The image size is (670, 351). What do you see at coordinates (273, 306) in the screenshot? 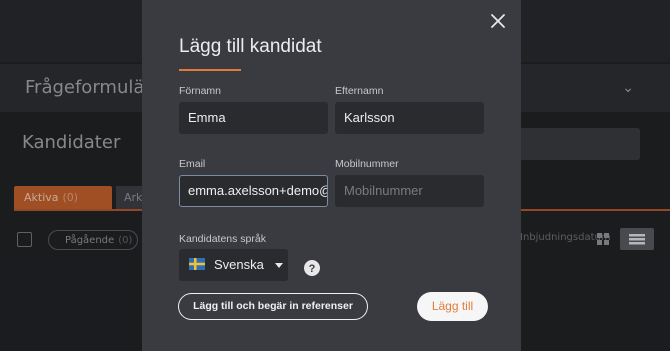
I see `add-and-request-references-button: Lägg till och begär in referenser` at bounding box center [273, 306].